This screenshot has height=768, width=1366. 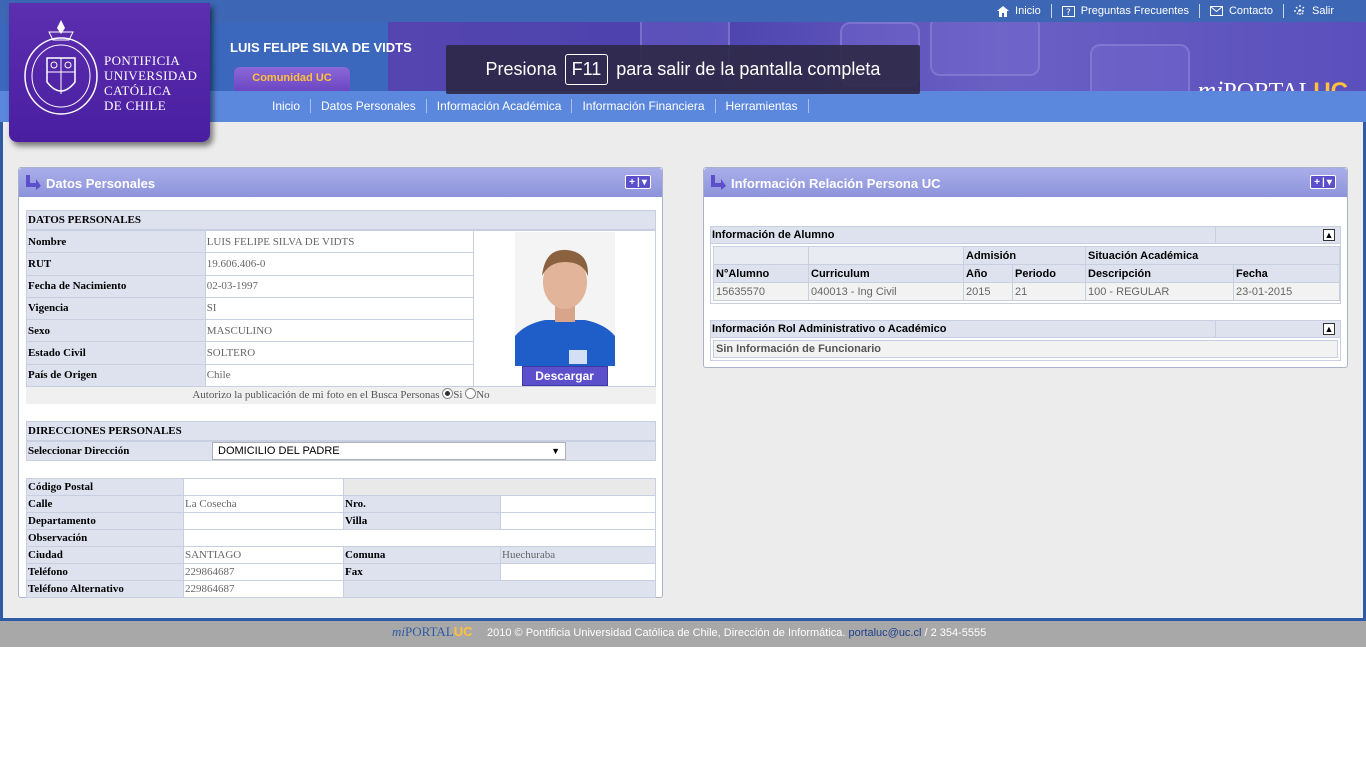 I want to click on consent-no-label: No, so click(x=483, y=395).